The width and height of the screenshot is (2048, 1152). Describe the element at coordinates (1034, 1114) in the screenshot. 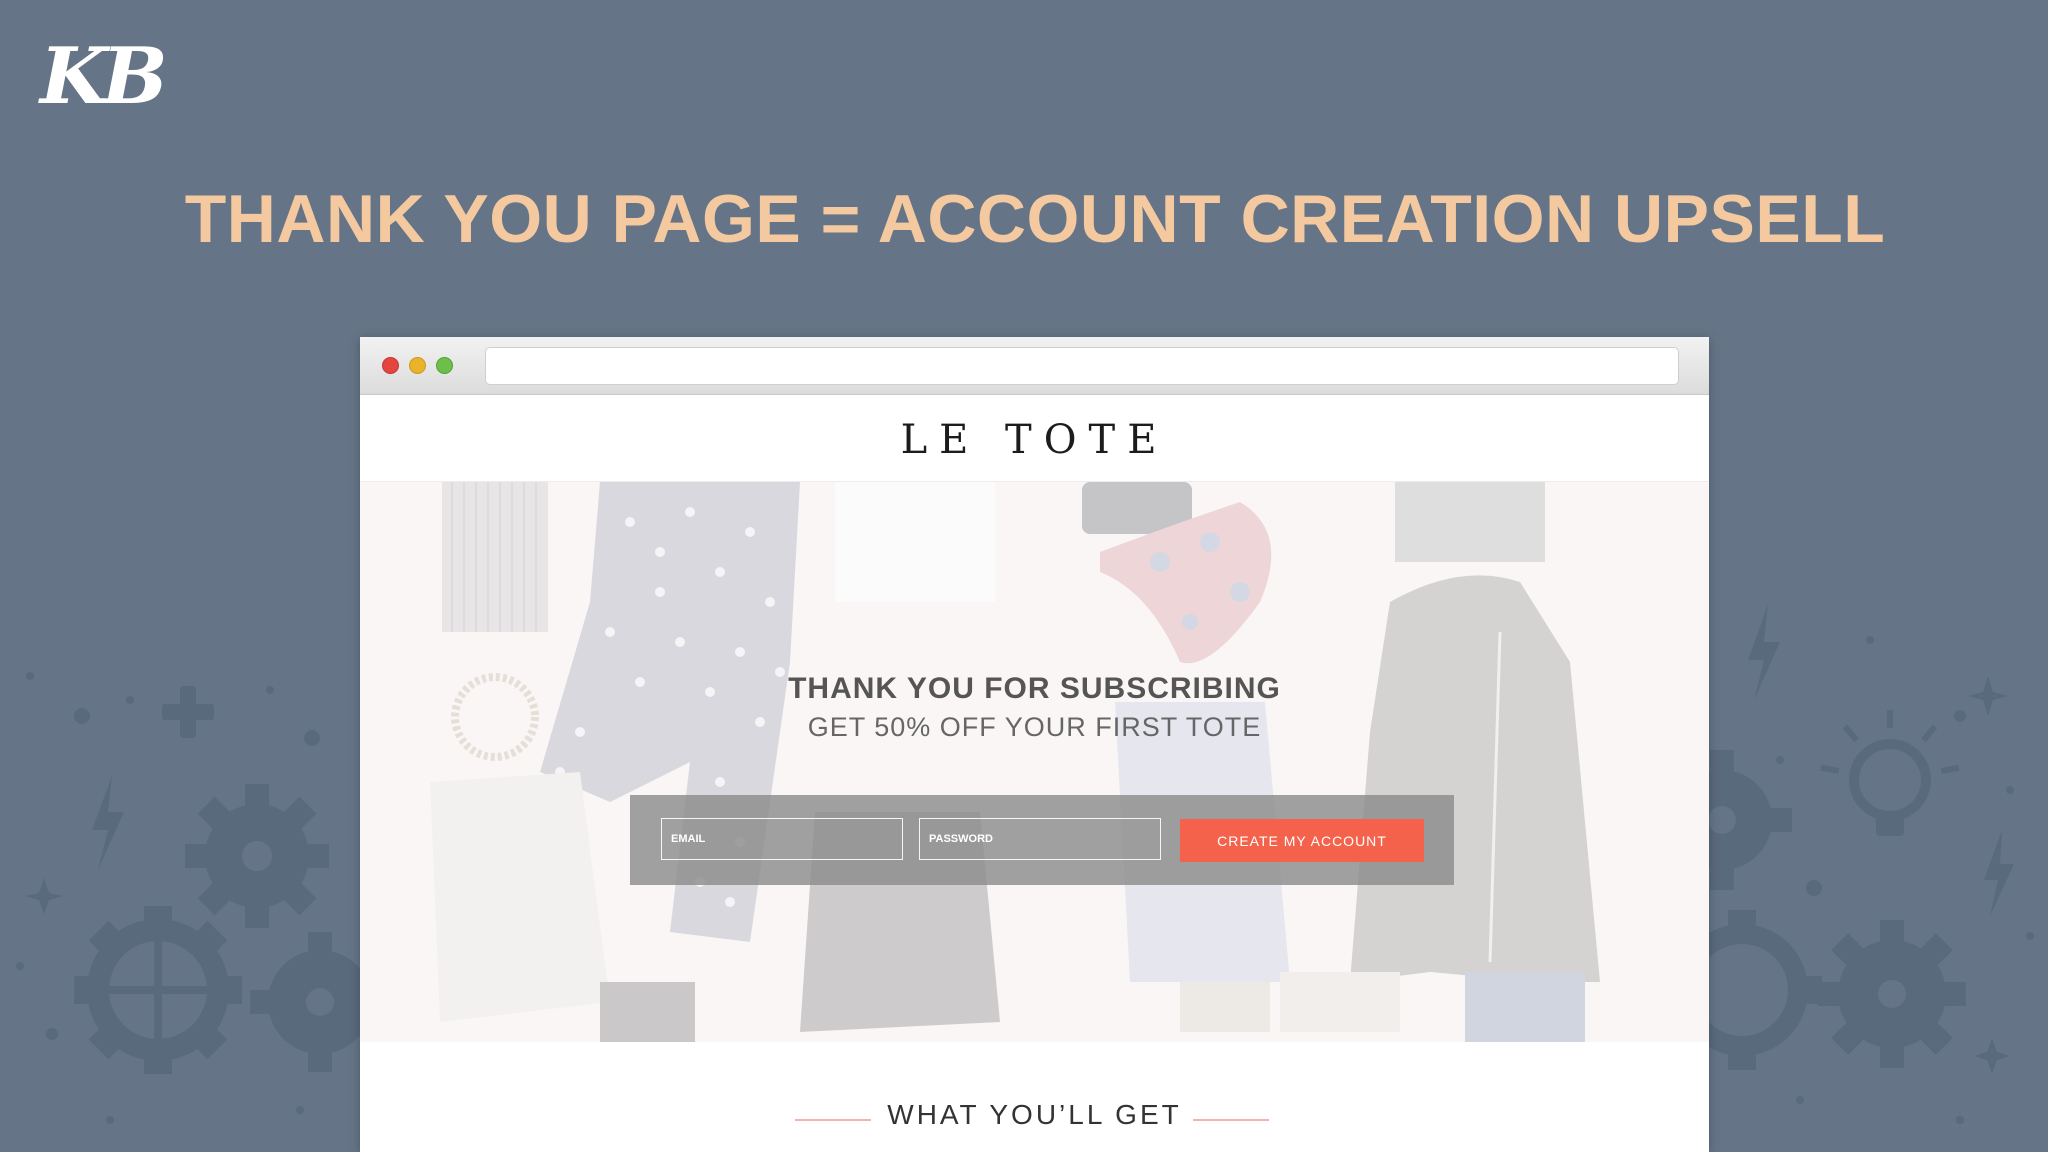

I see `section-title: WHAT YOU’LL GET` at that location.